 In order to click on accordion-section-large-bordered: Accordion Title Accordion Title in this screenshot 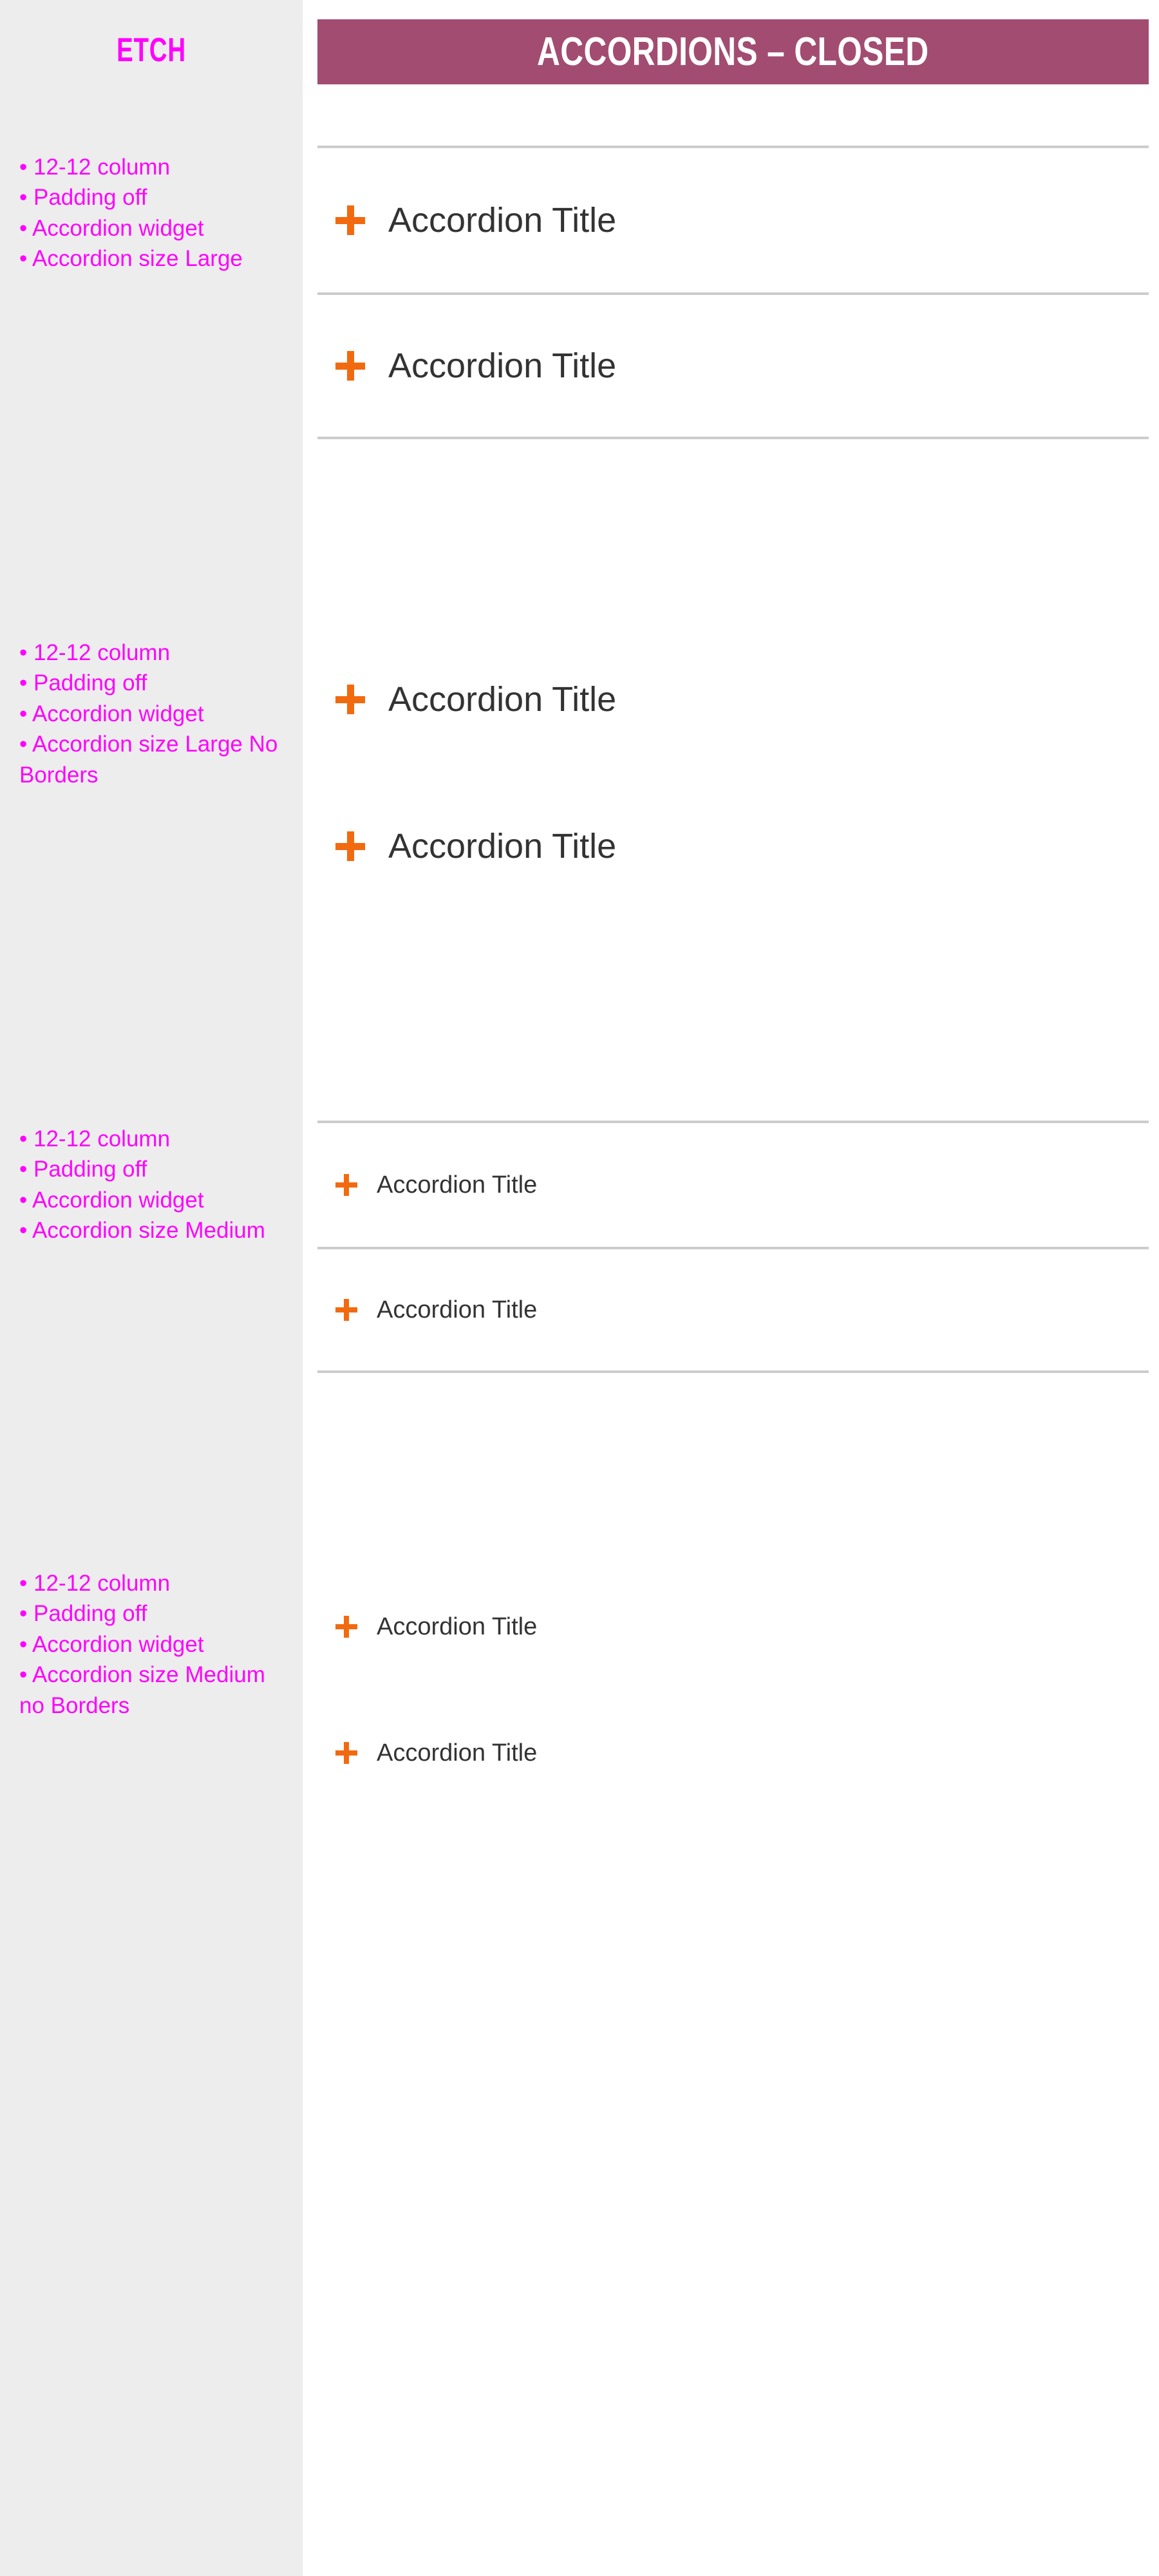, I will do `click(733, 293)`.